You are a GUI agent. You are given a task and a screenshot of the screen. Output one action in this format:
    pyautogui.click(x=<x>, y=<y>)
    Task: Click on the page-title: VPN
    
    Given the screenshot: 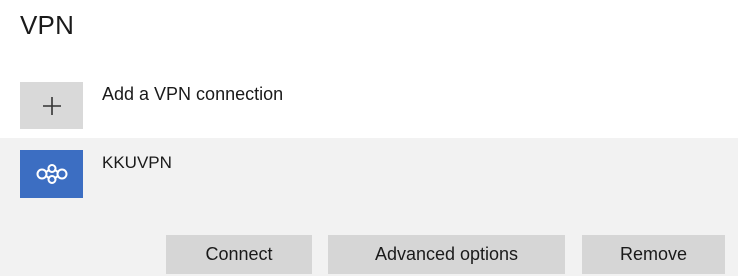 What is the action you would take?
    pyautogui.click(x=47, y=25)
    